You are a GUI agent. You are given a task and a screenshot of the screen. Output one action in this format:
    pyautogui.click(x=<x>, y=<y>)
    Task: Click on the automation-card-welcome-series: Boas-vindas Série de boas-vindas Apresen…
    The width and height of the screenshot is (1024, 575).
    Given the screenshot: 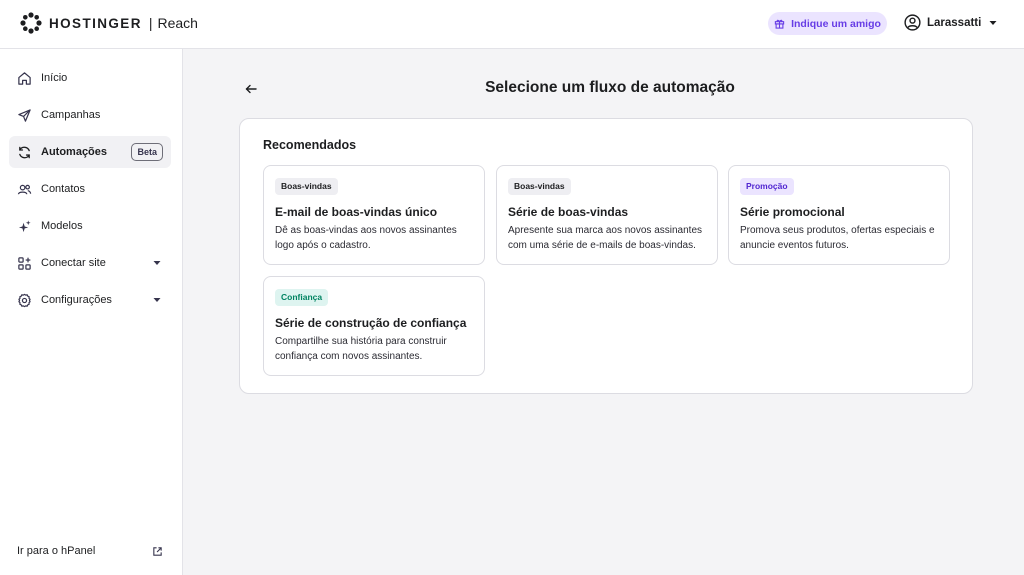 What is the action you would take?
    pyautogui.click(x=607, y=215)
    